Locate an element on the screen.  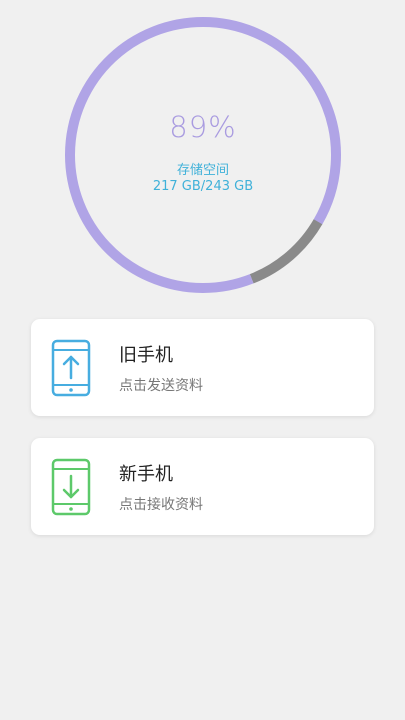
storage-percent: 89% is located at coordinates (203, 127).